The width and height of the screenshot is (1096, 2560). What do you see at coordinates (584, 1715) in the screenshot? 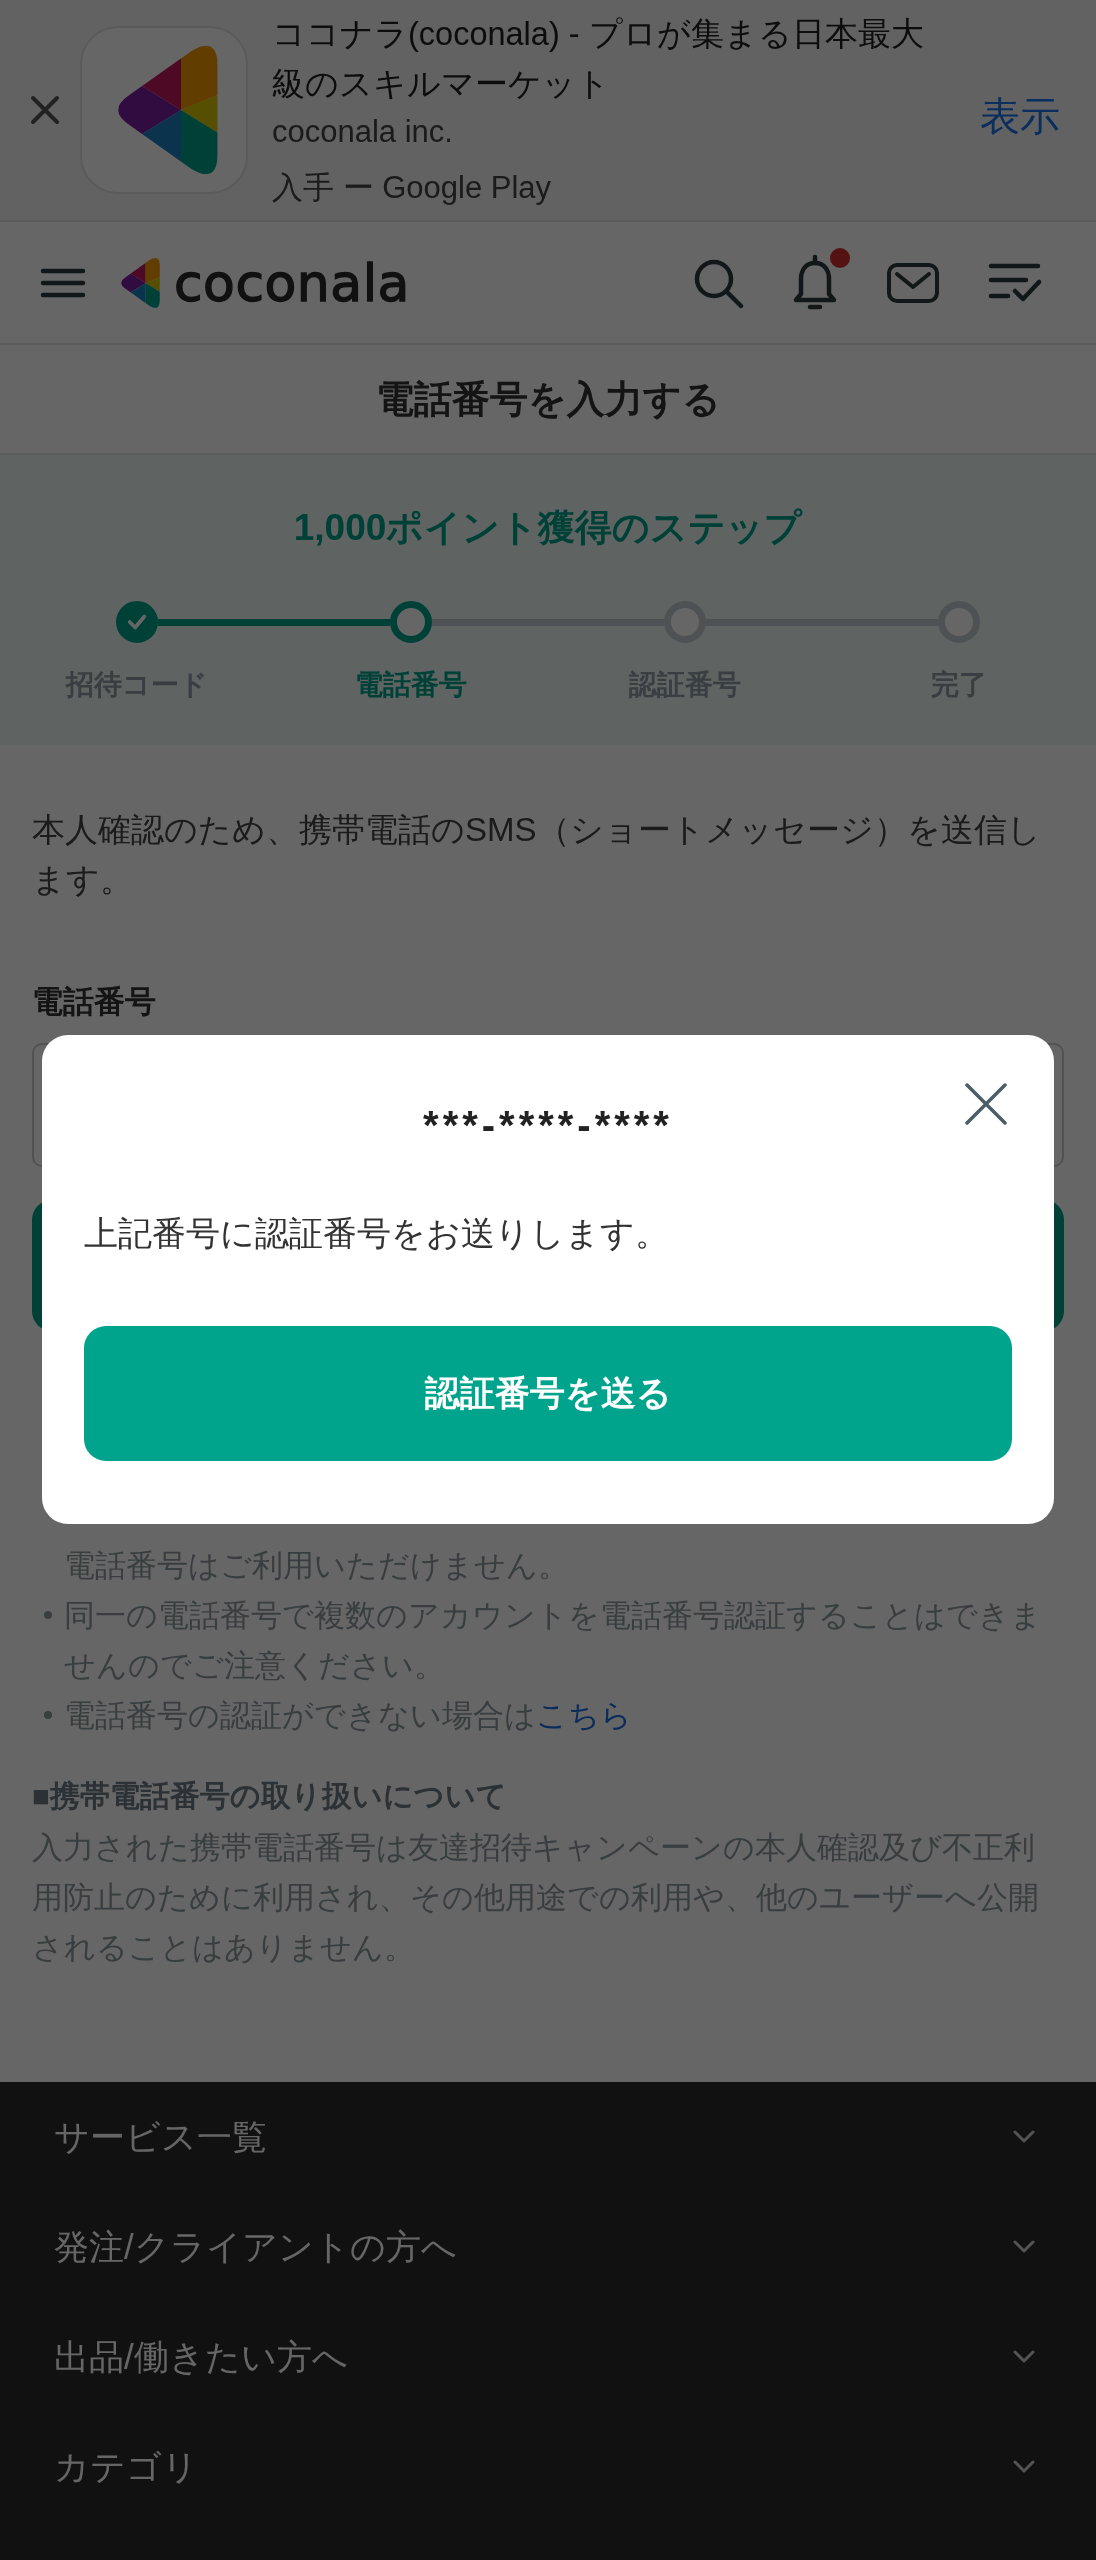
I see `help-link: こちら` at bounding box center [584, 1715].